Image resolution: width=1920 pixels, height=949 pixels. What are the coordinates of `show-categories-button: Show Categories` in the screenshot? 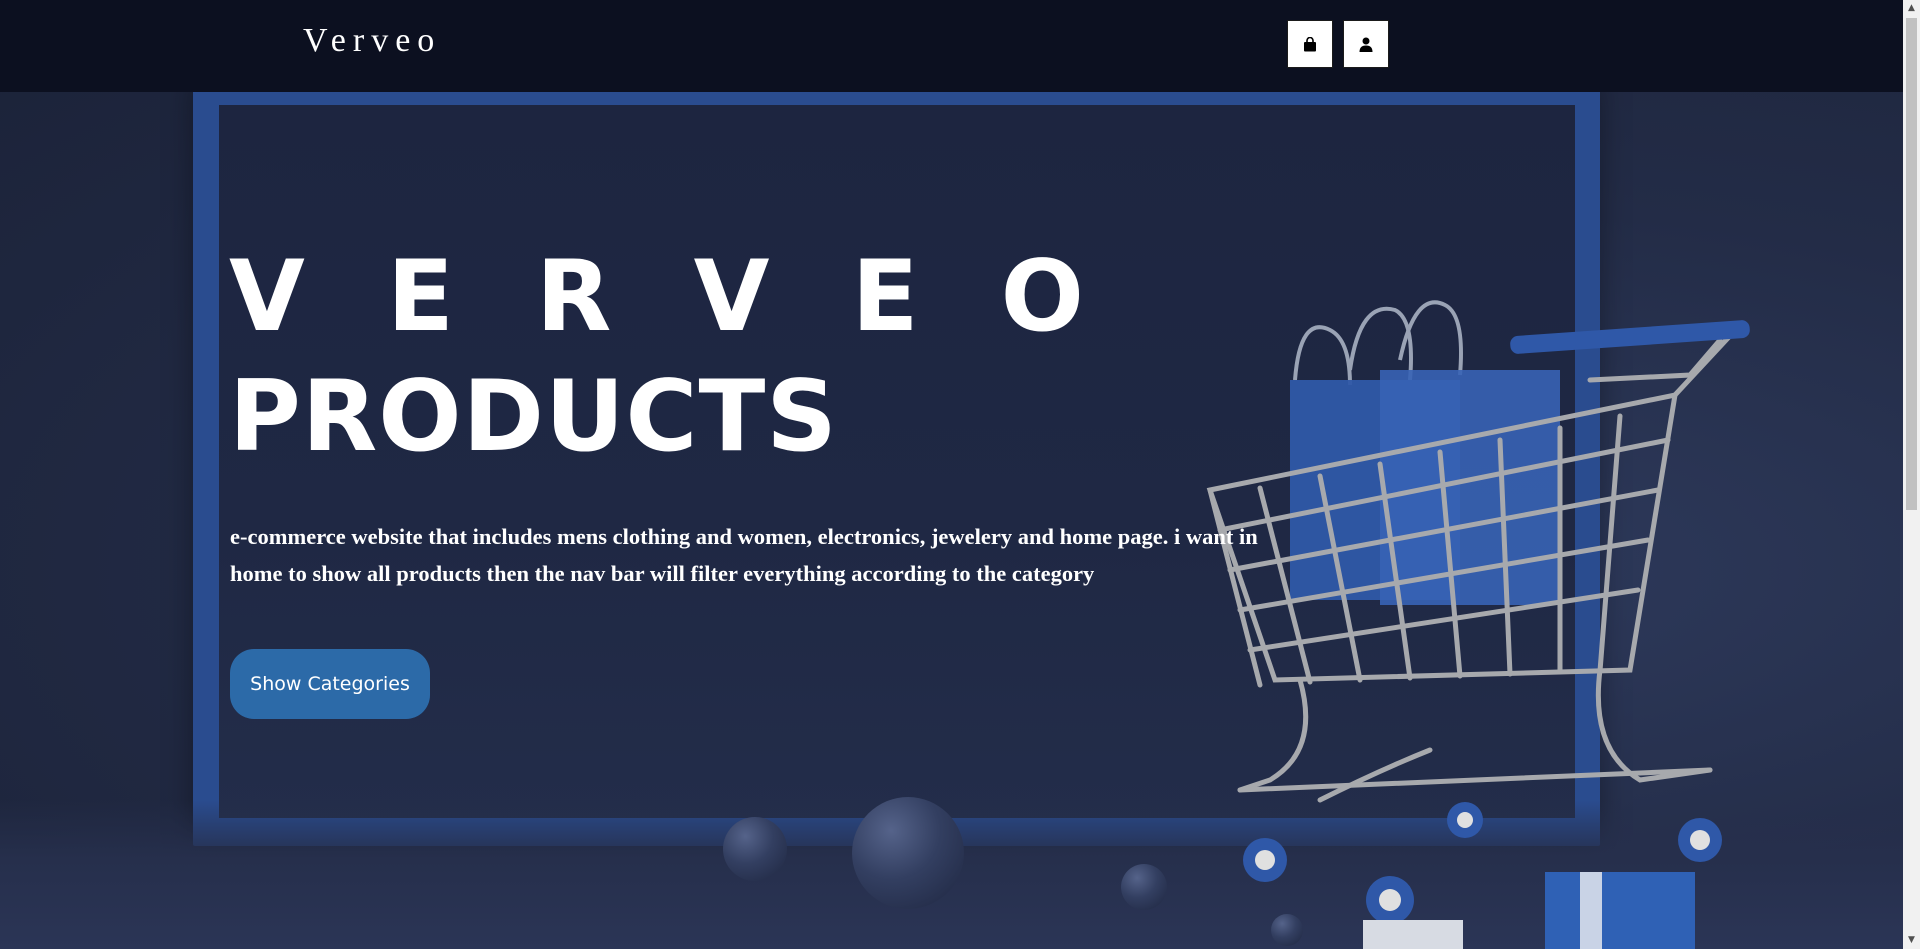 It's located at (330, 684).